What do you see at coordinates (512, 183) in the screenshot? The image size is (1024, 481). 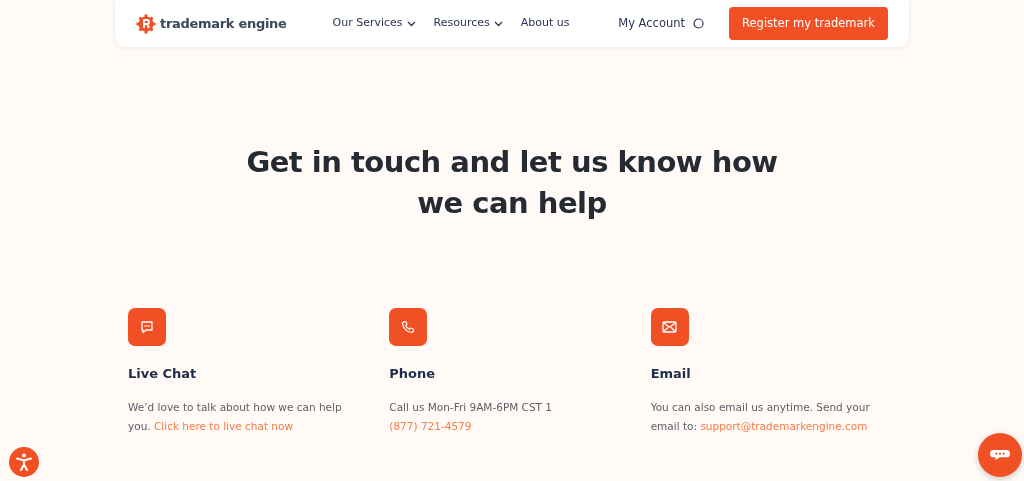 I see `page-heading: Get in touch and let us know how we can help` at bounding box center [512, 183].